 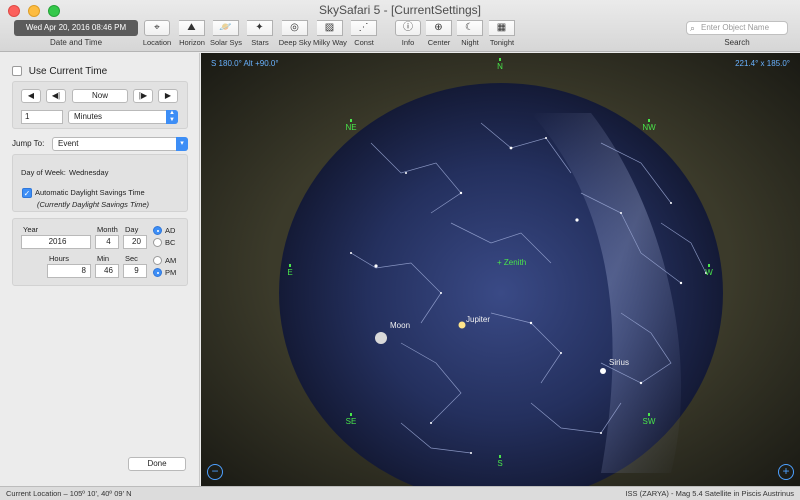 I want to click on info-icon: ⓘ, so click(x=408, y=28).